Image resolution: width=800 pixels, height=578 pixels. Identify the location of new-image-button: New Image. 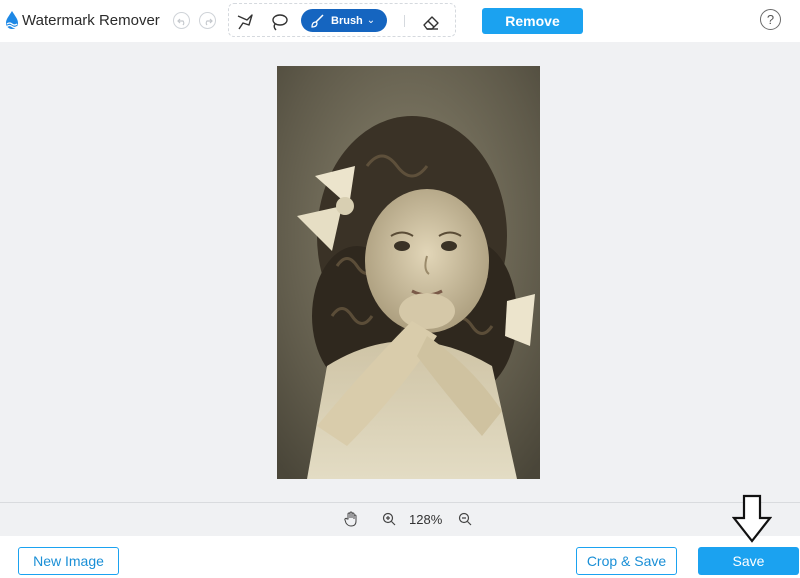
(68, 561).